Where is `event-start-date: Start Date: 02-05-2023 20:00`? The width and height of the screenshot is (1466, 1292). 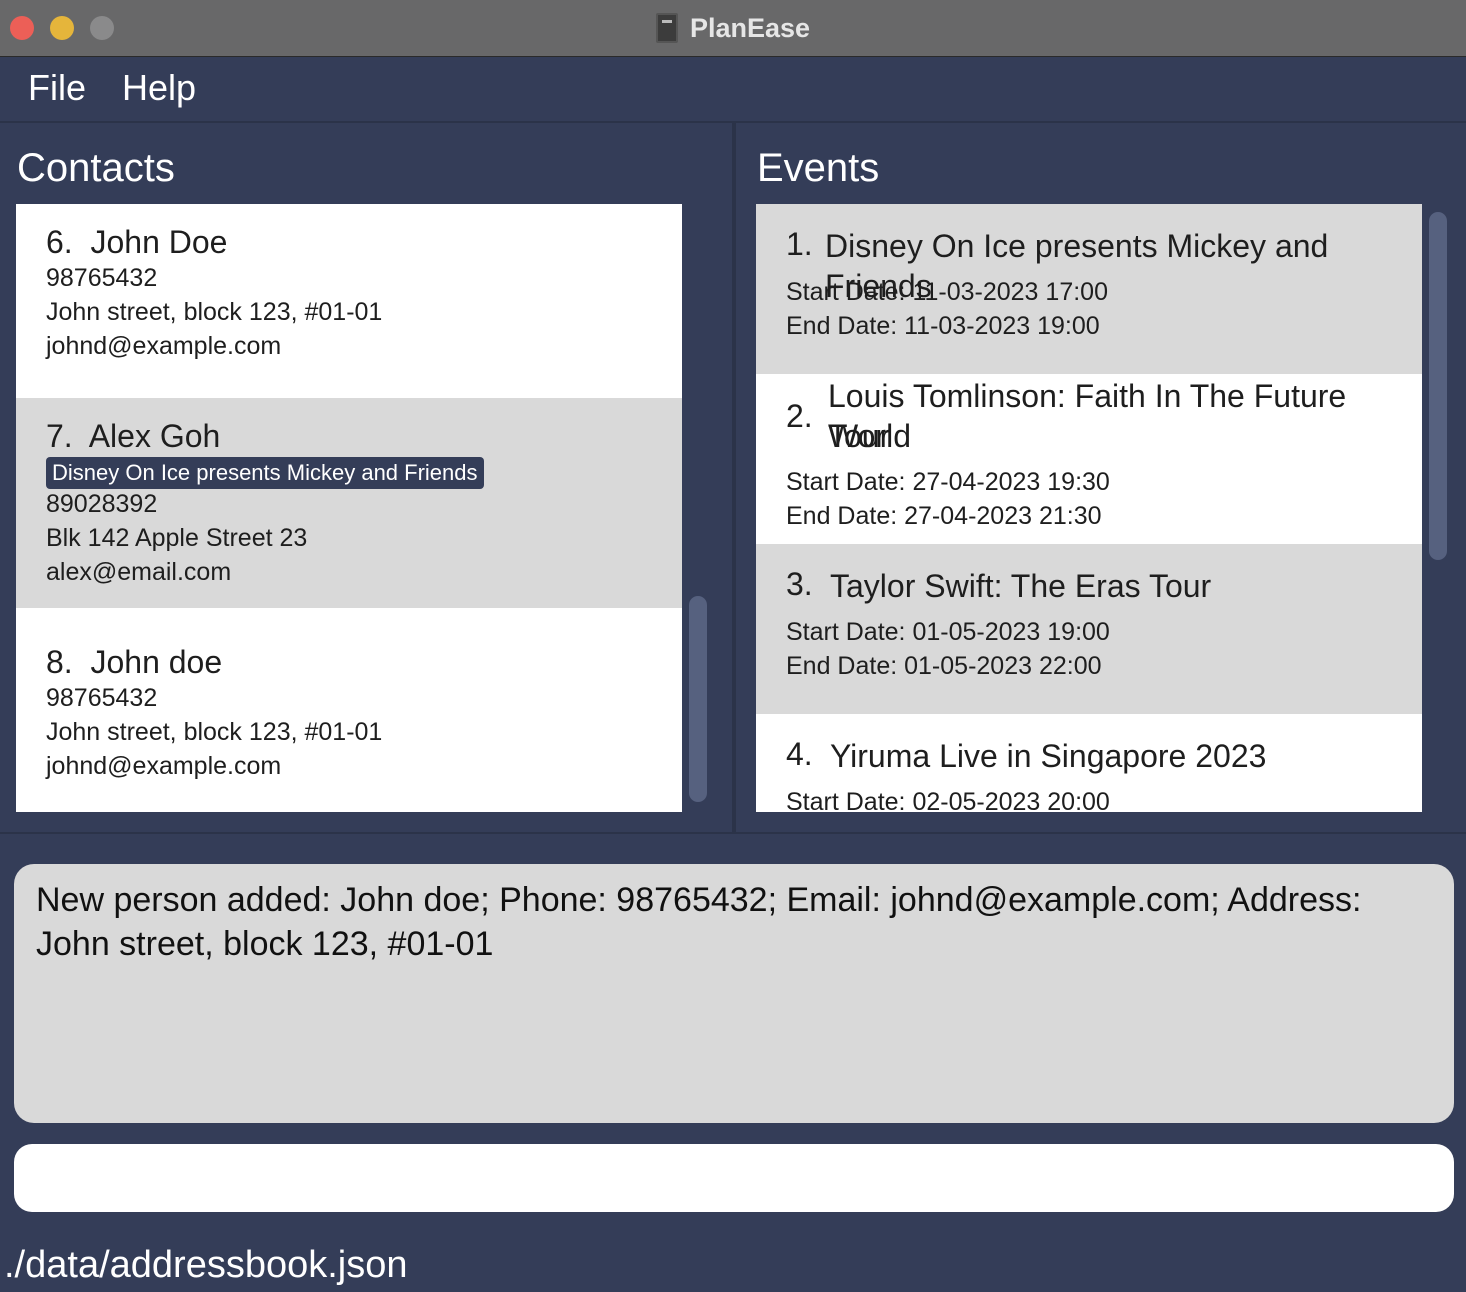
event-start-date: Start Date: 02-05-2023 20:00 is located at coordinates (948, 800).